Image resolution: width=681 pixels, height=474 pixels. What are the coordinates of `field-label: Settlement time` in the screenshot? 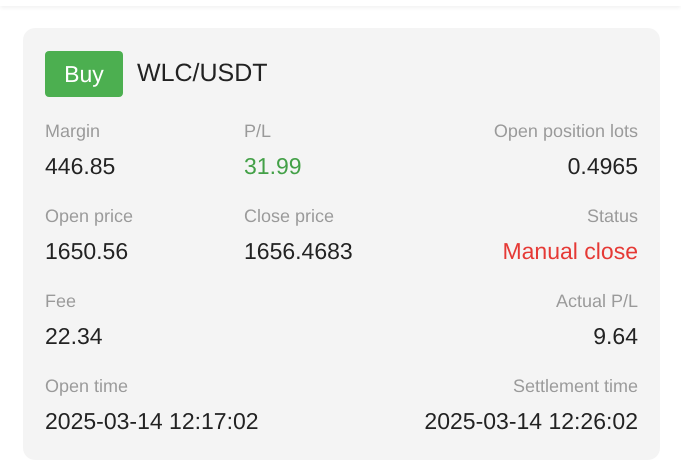 It's located at (575, 386).